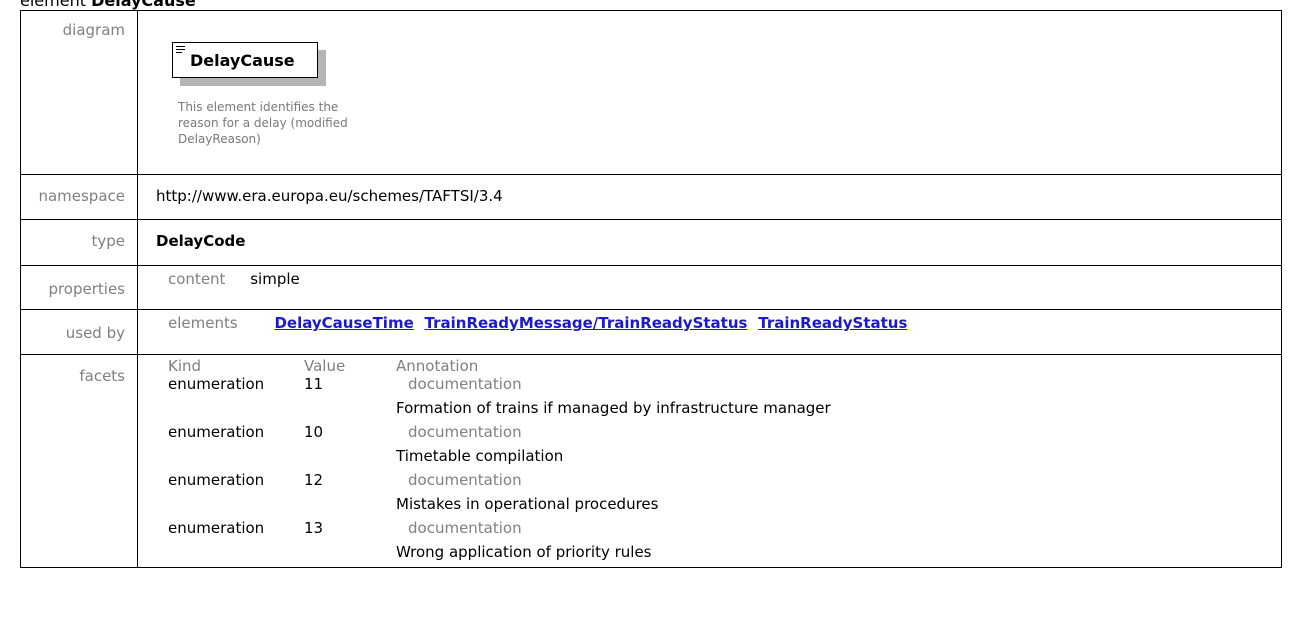 This screenshot has height=624, width=1290. What do you see at coordinates (197, 279) in the screenshot?
I see `properties-key: content` at bounding box center [197, 279].